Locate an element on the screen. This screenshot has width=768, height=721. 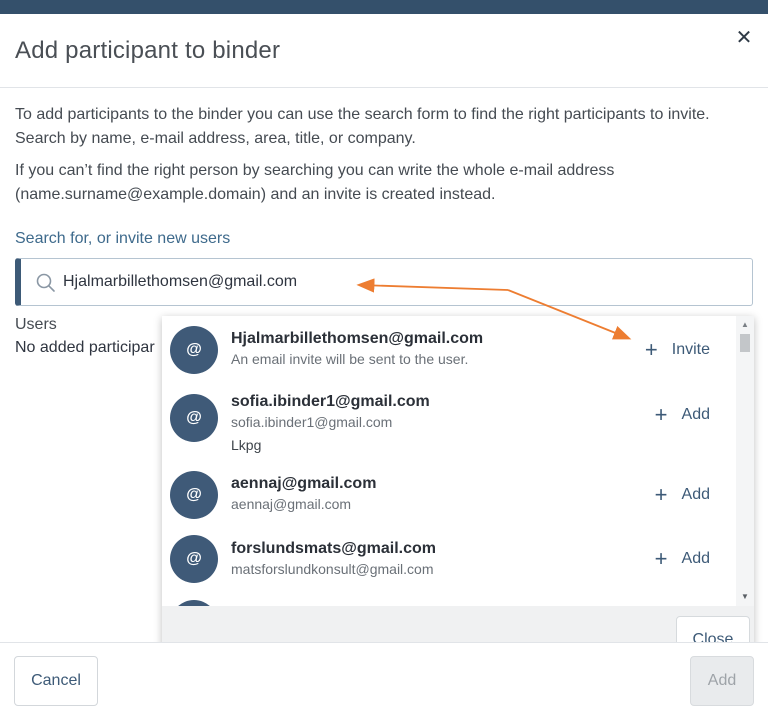
cancel-button: Cancel is located at coordinates (56, 681).